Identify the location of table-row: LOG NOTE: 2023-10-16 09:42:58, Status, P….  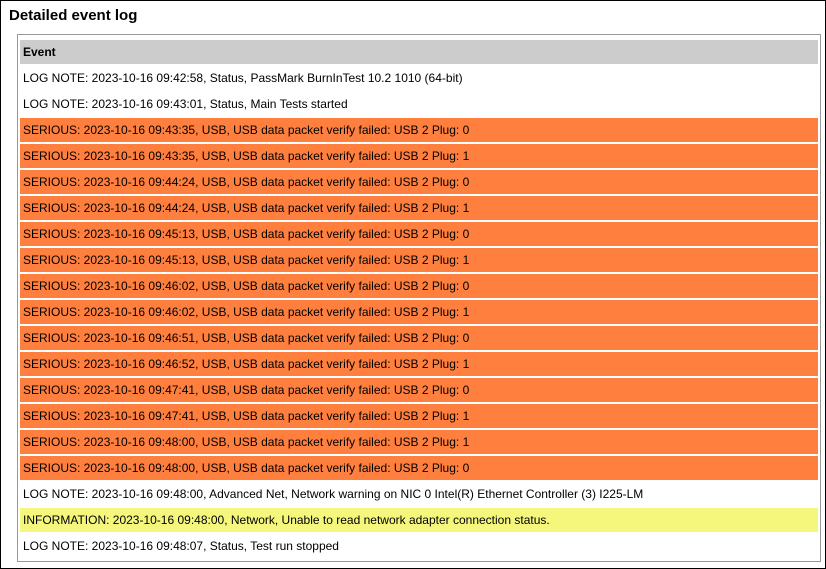
(419, 78).